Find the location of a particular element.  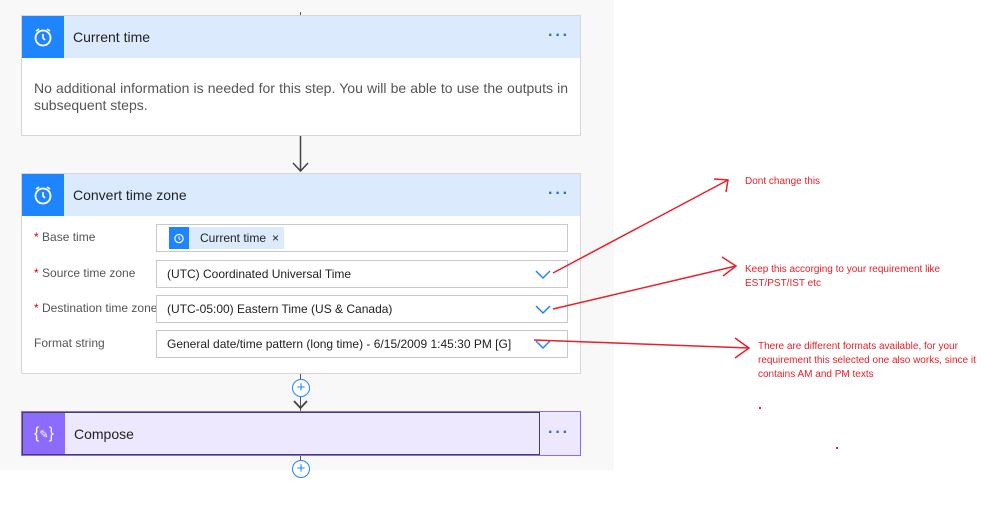

annotation-note: Dont change this is located at coordinates (783, 181).